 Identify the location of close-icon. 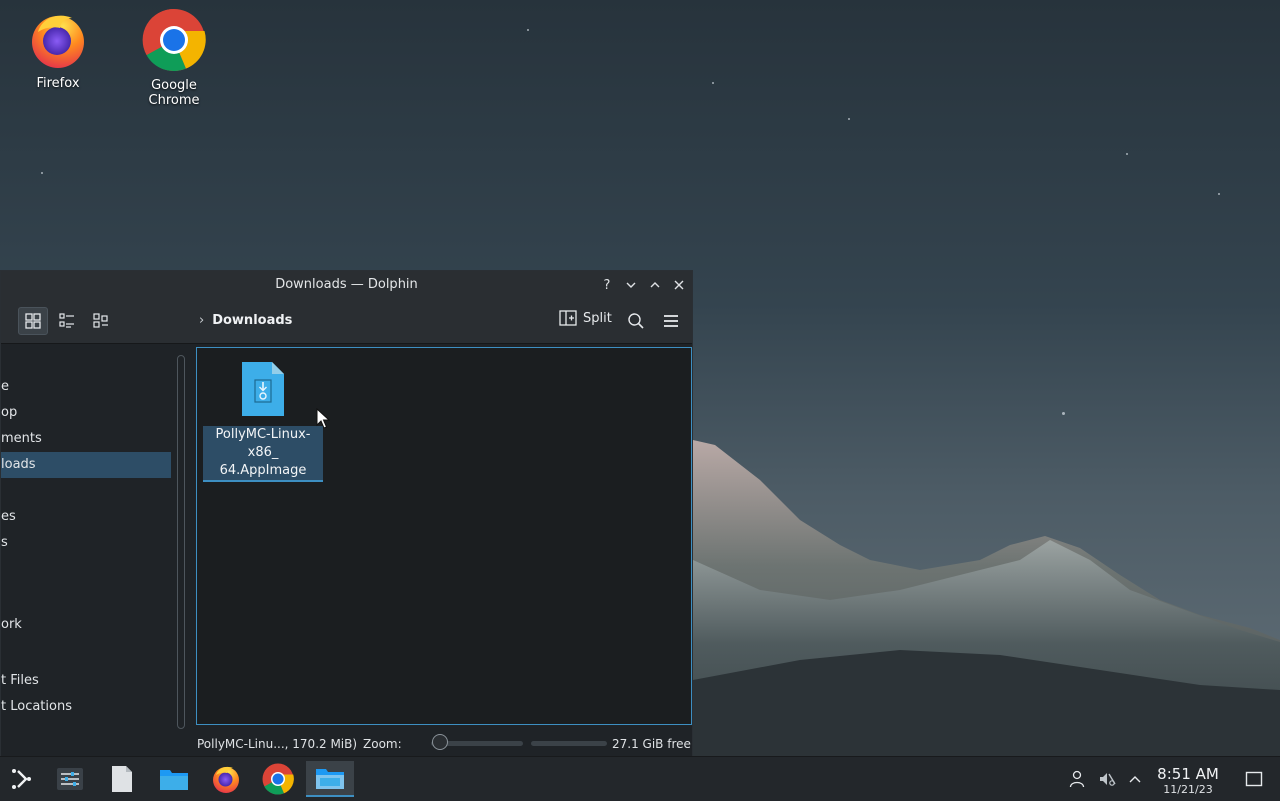
(679, 285).